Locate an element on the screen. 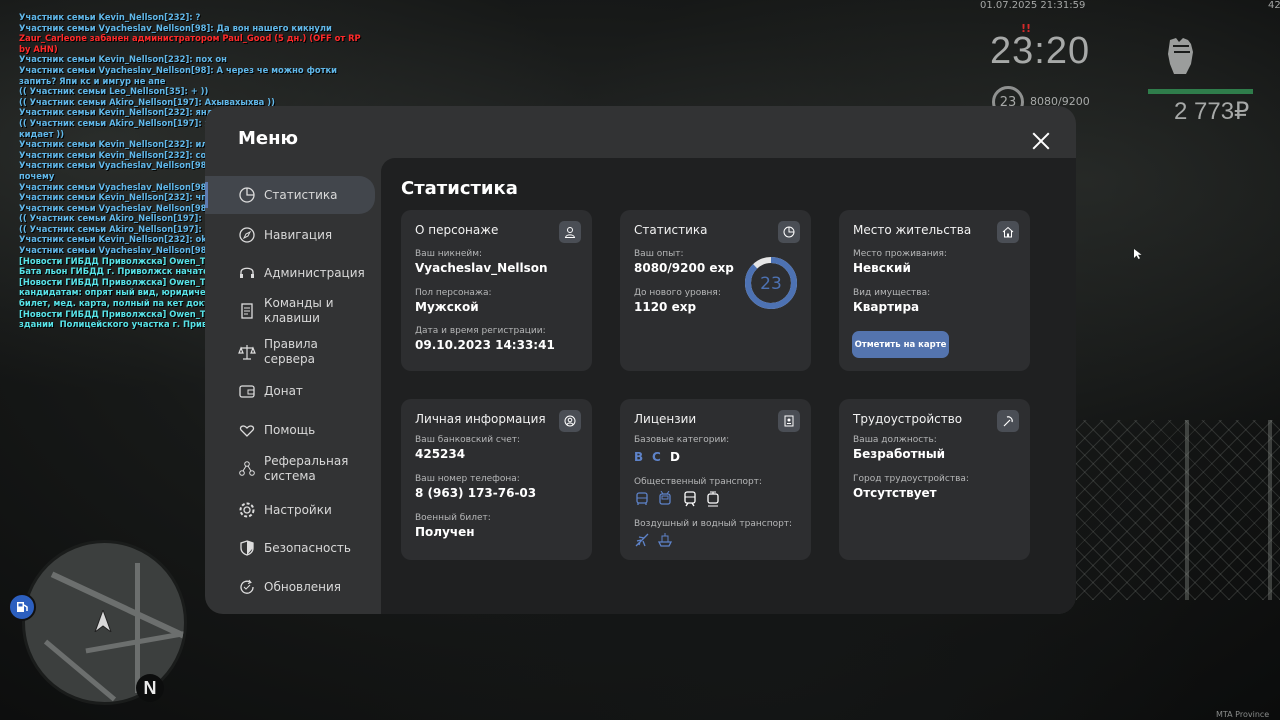  employment-city-label: Город трудоустройства: is located at coordinates (911, 479).